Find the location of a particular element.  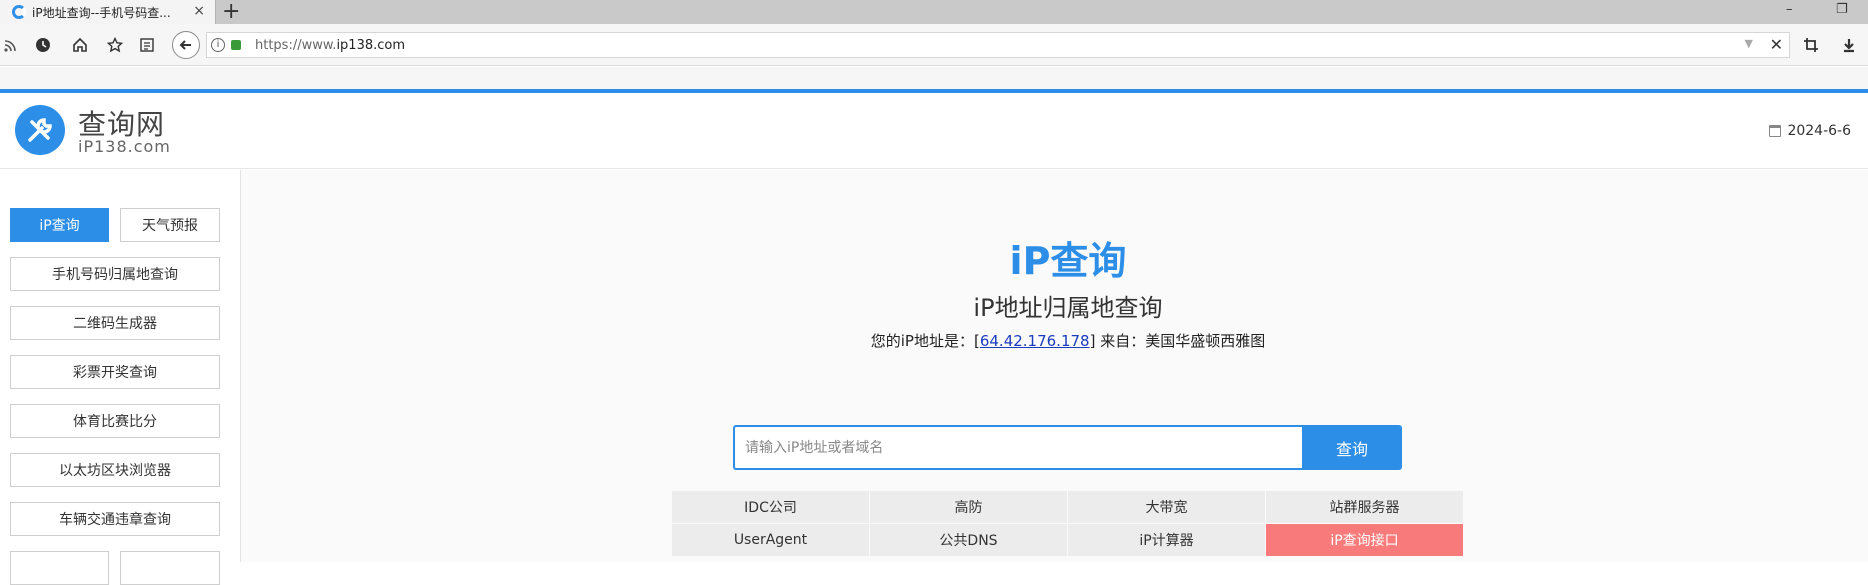

home-icon is located at coordinates (80, 45).